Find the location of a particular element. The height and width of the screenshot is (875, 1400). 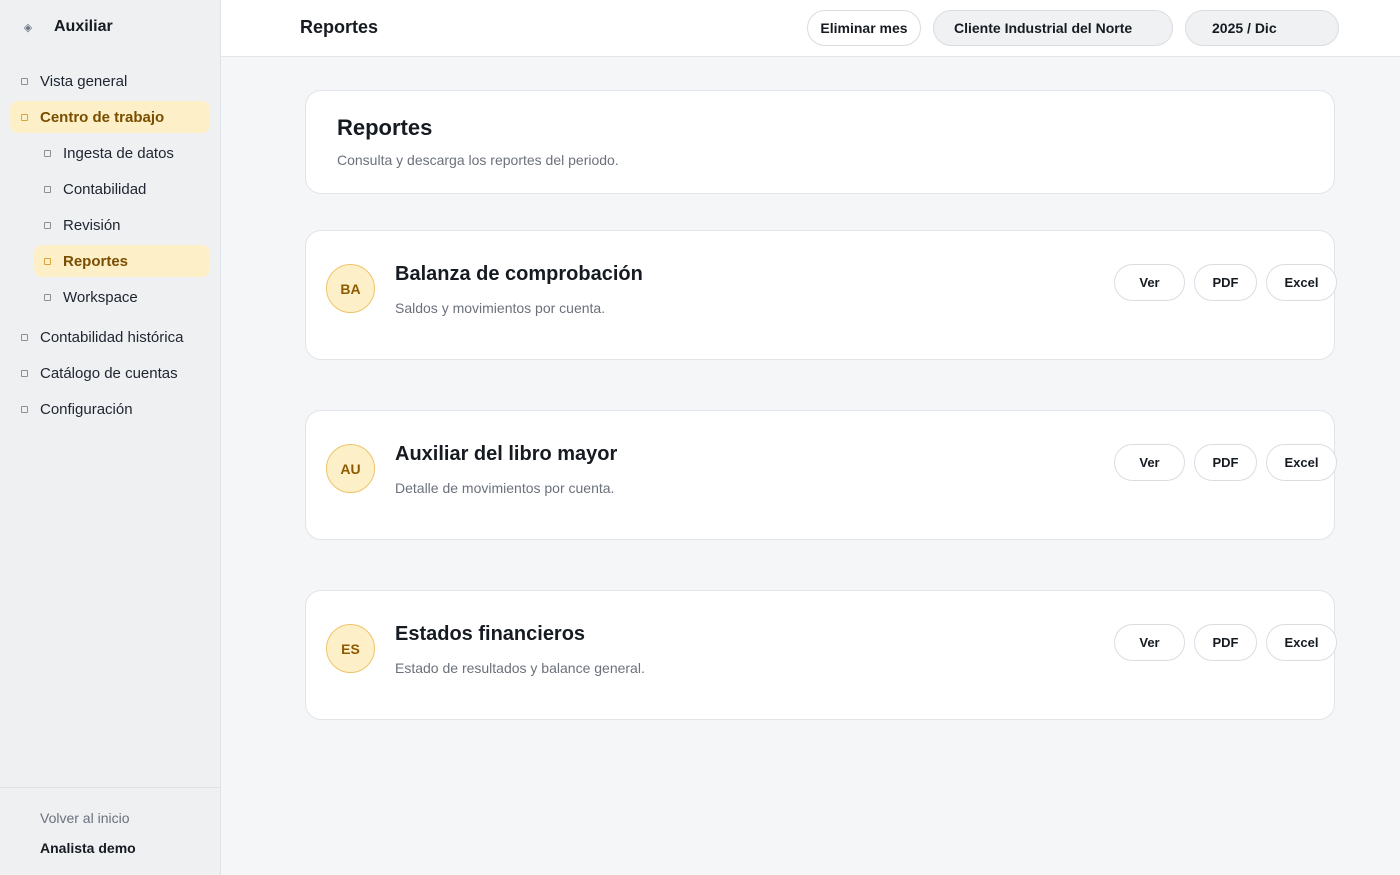

report-initials-badge: BA is located at coordinates (350, 288).